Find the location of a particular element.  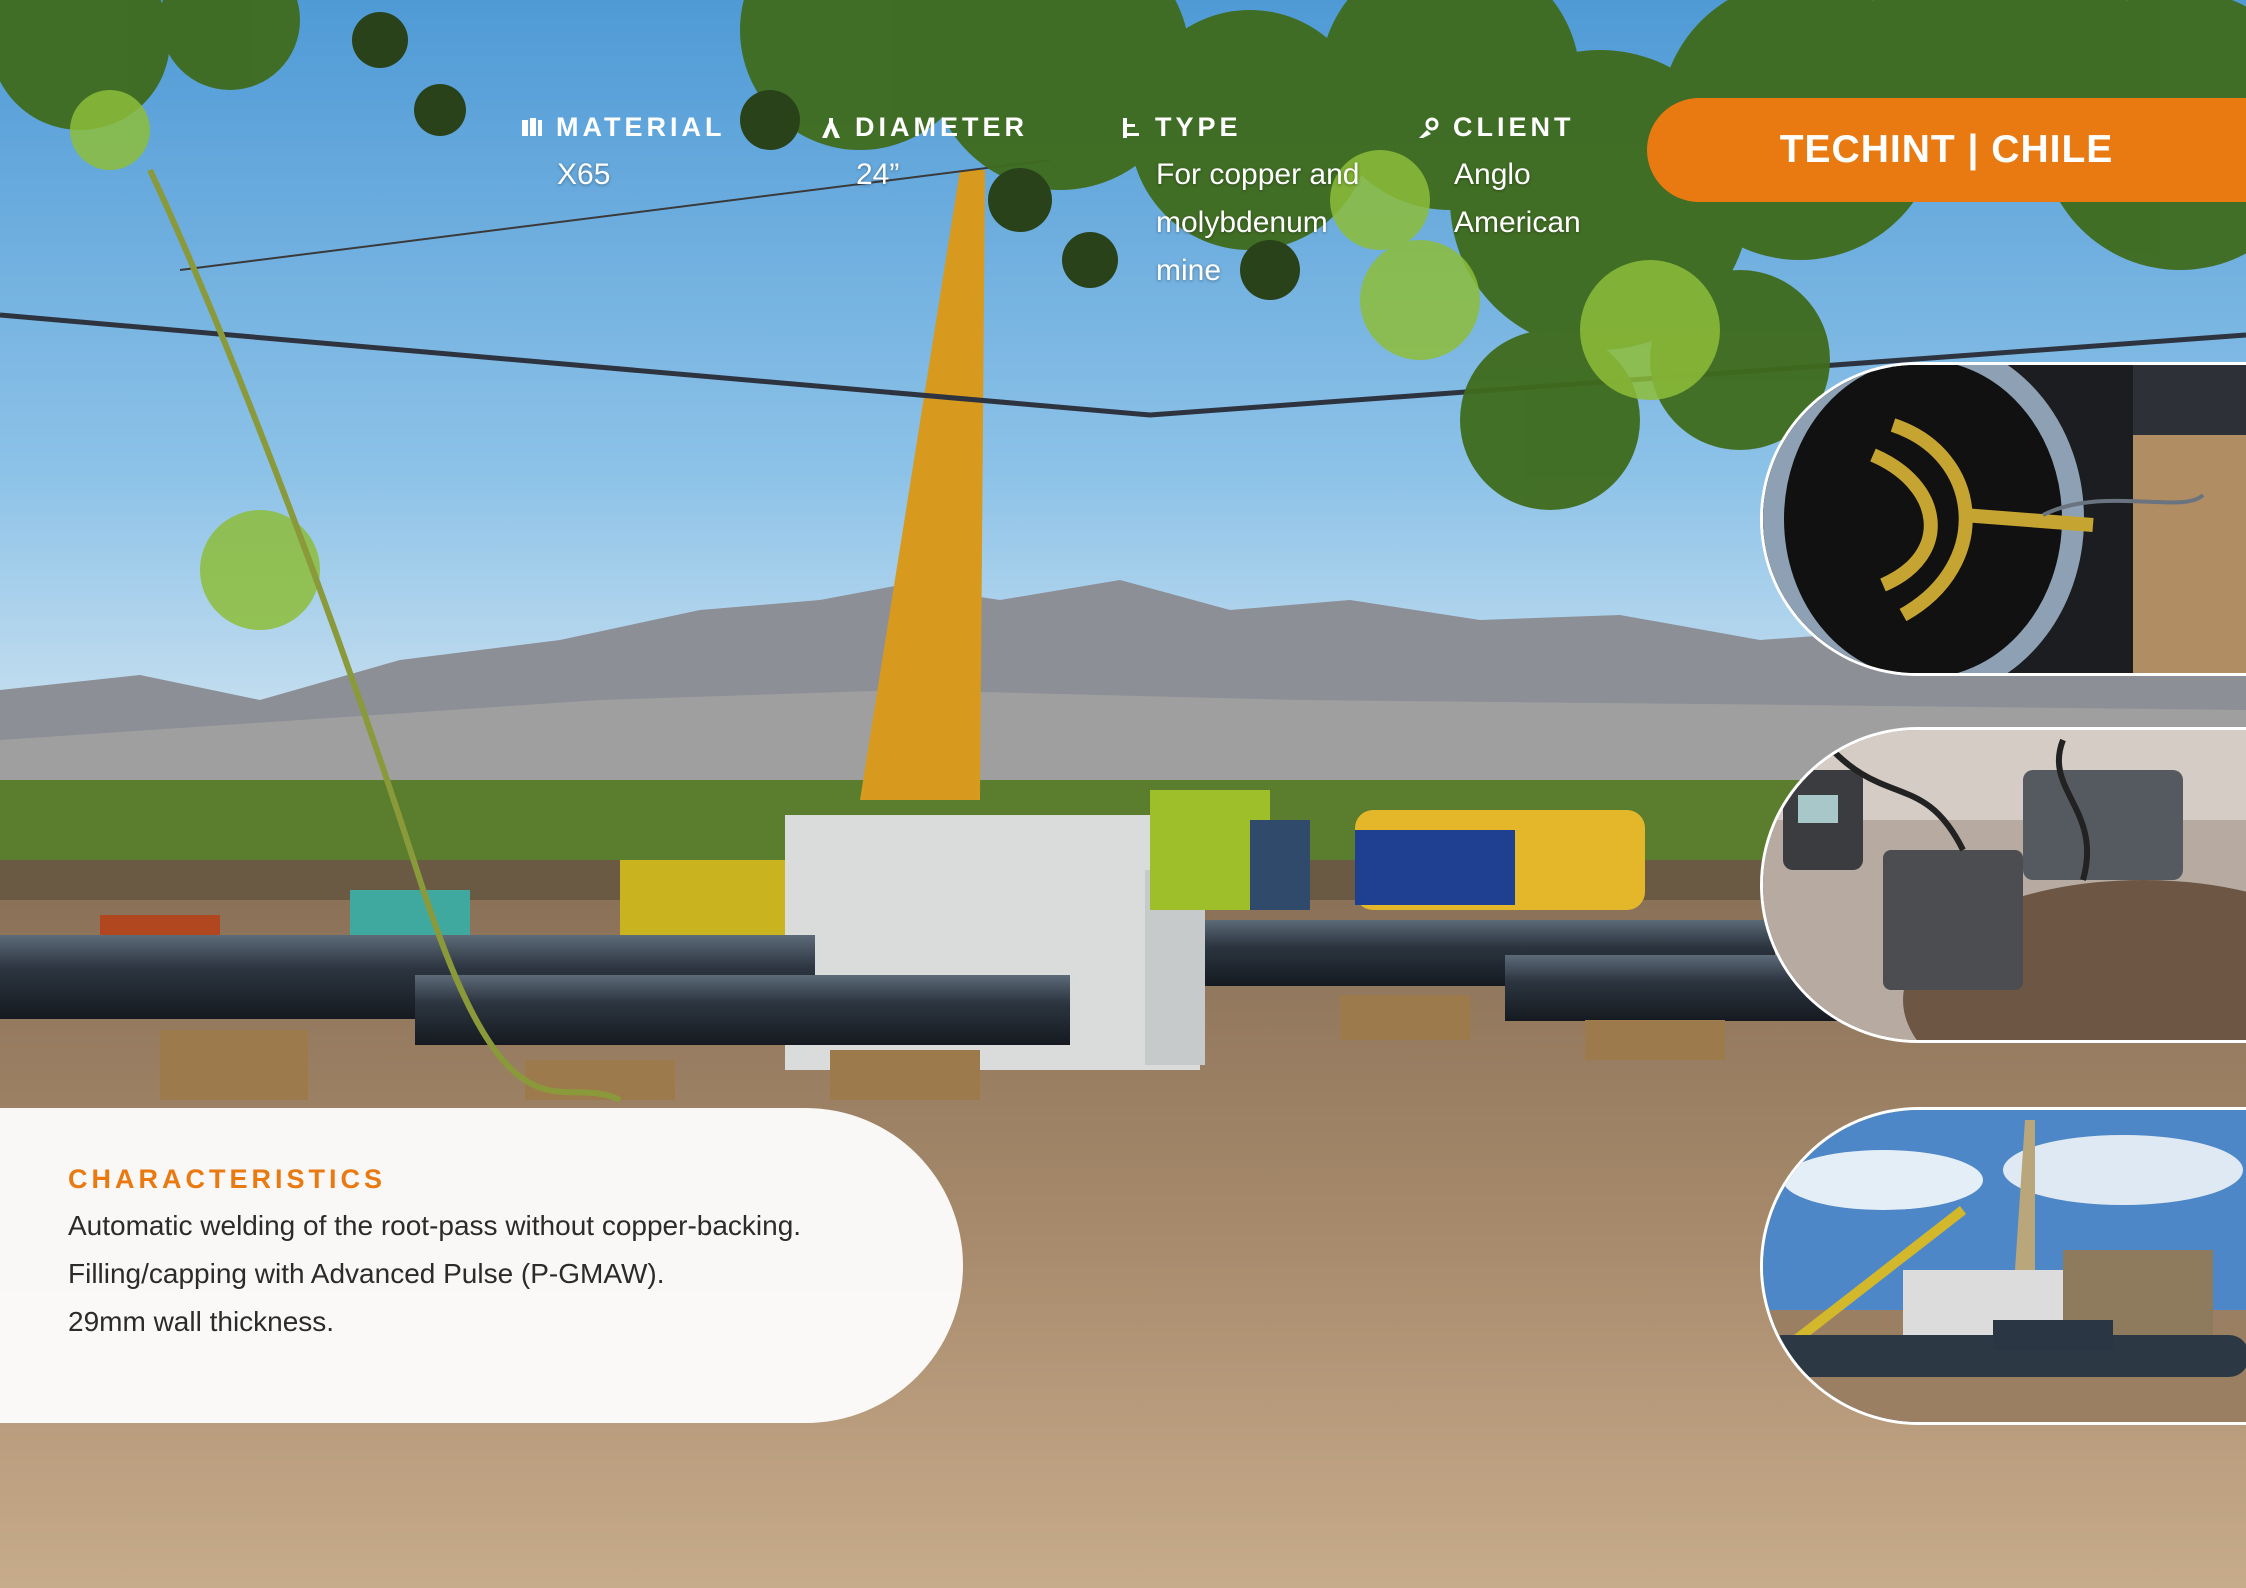

spec-value: X65 is located at coordinates (584, 174).